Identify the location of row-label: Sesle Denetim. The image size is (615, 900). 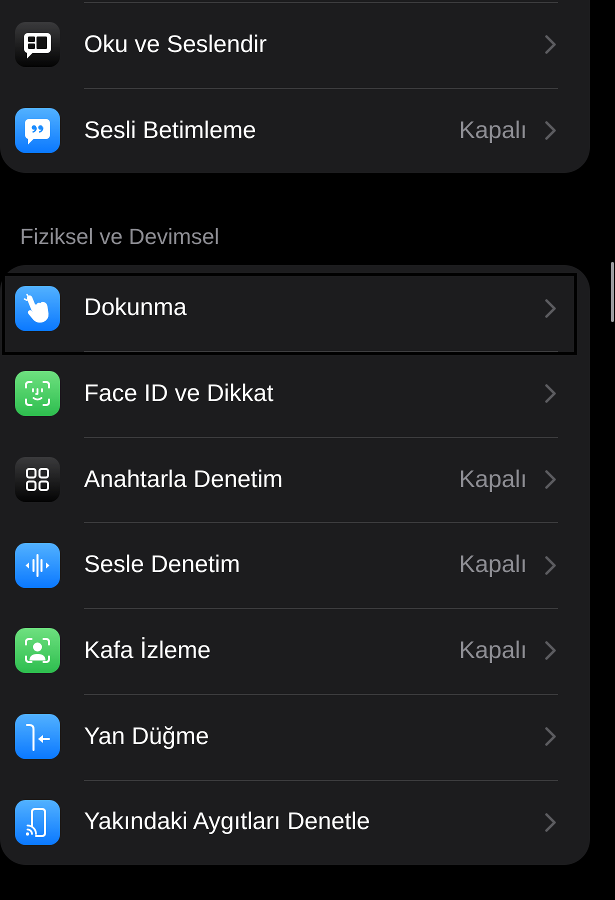
(162, 565).